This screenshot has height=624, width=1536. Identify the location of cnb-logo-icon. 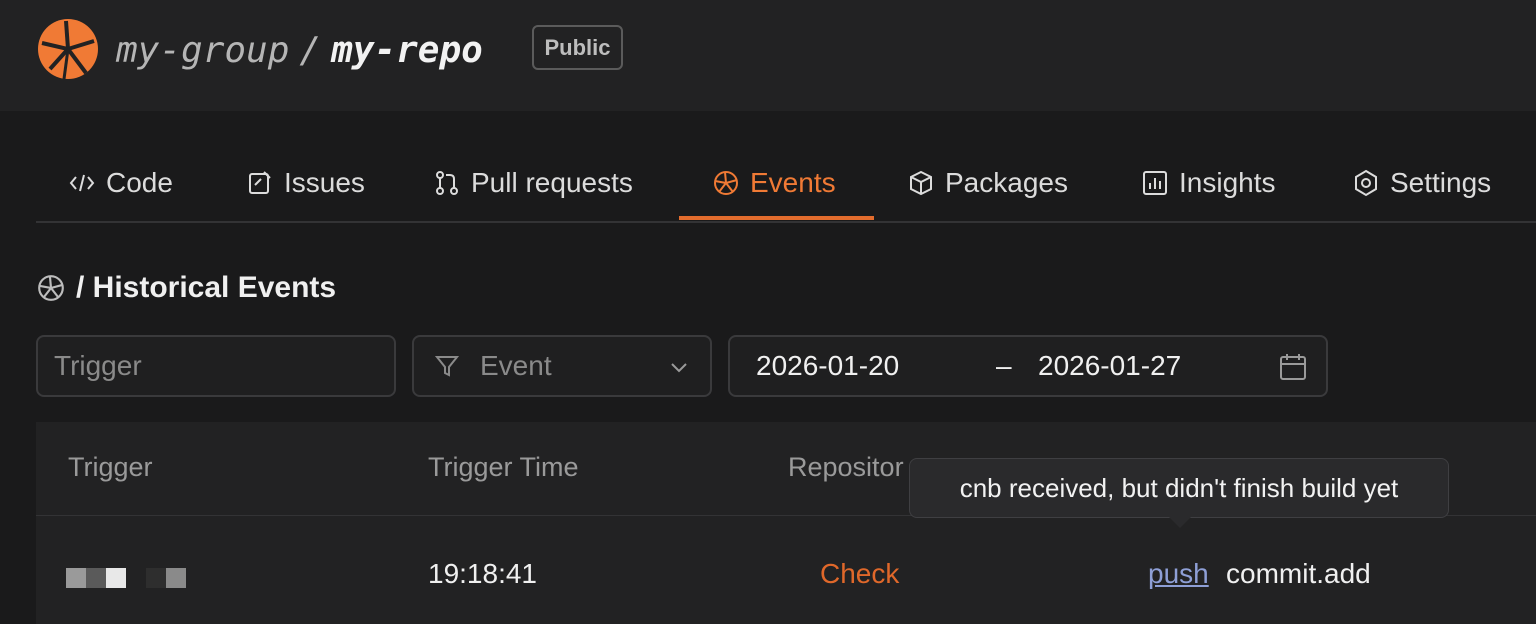
(68, 49).